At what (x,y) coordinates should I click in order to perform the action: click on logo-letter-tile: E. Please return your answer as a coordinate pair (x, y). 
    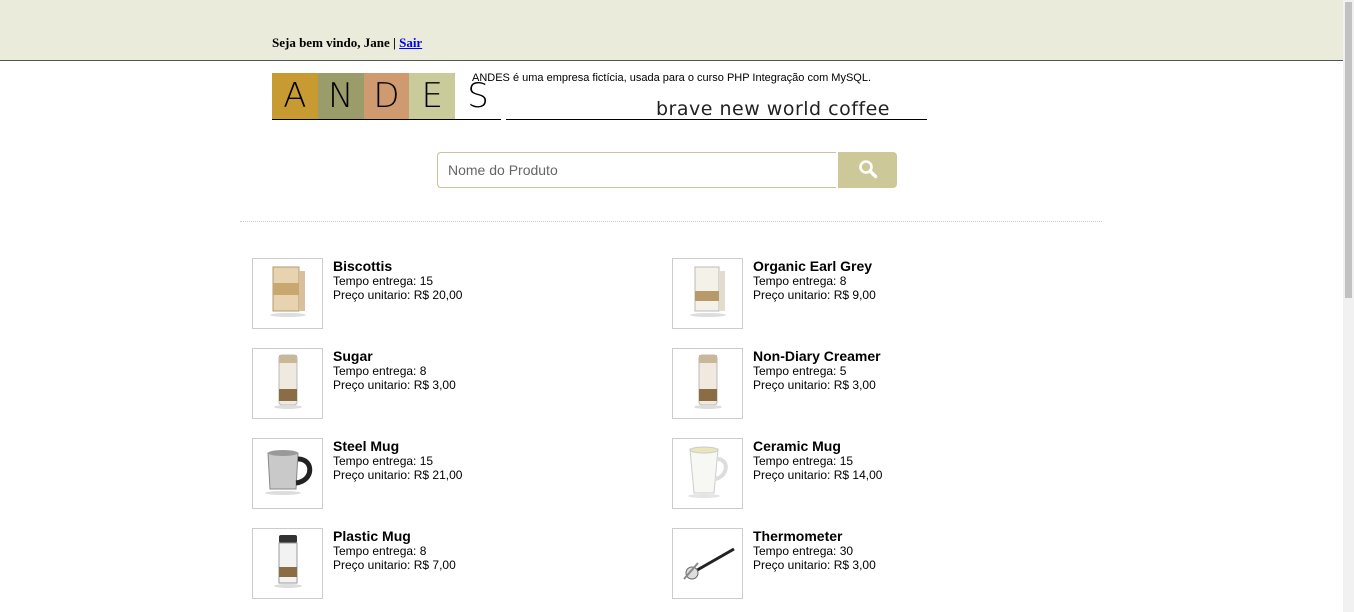
    Looking at the image, I should click on (432, 96).